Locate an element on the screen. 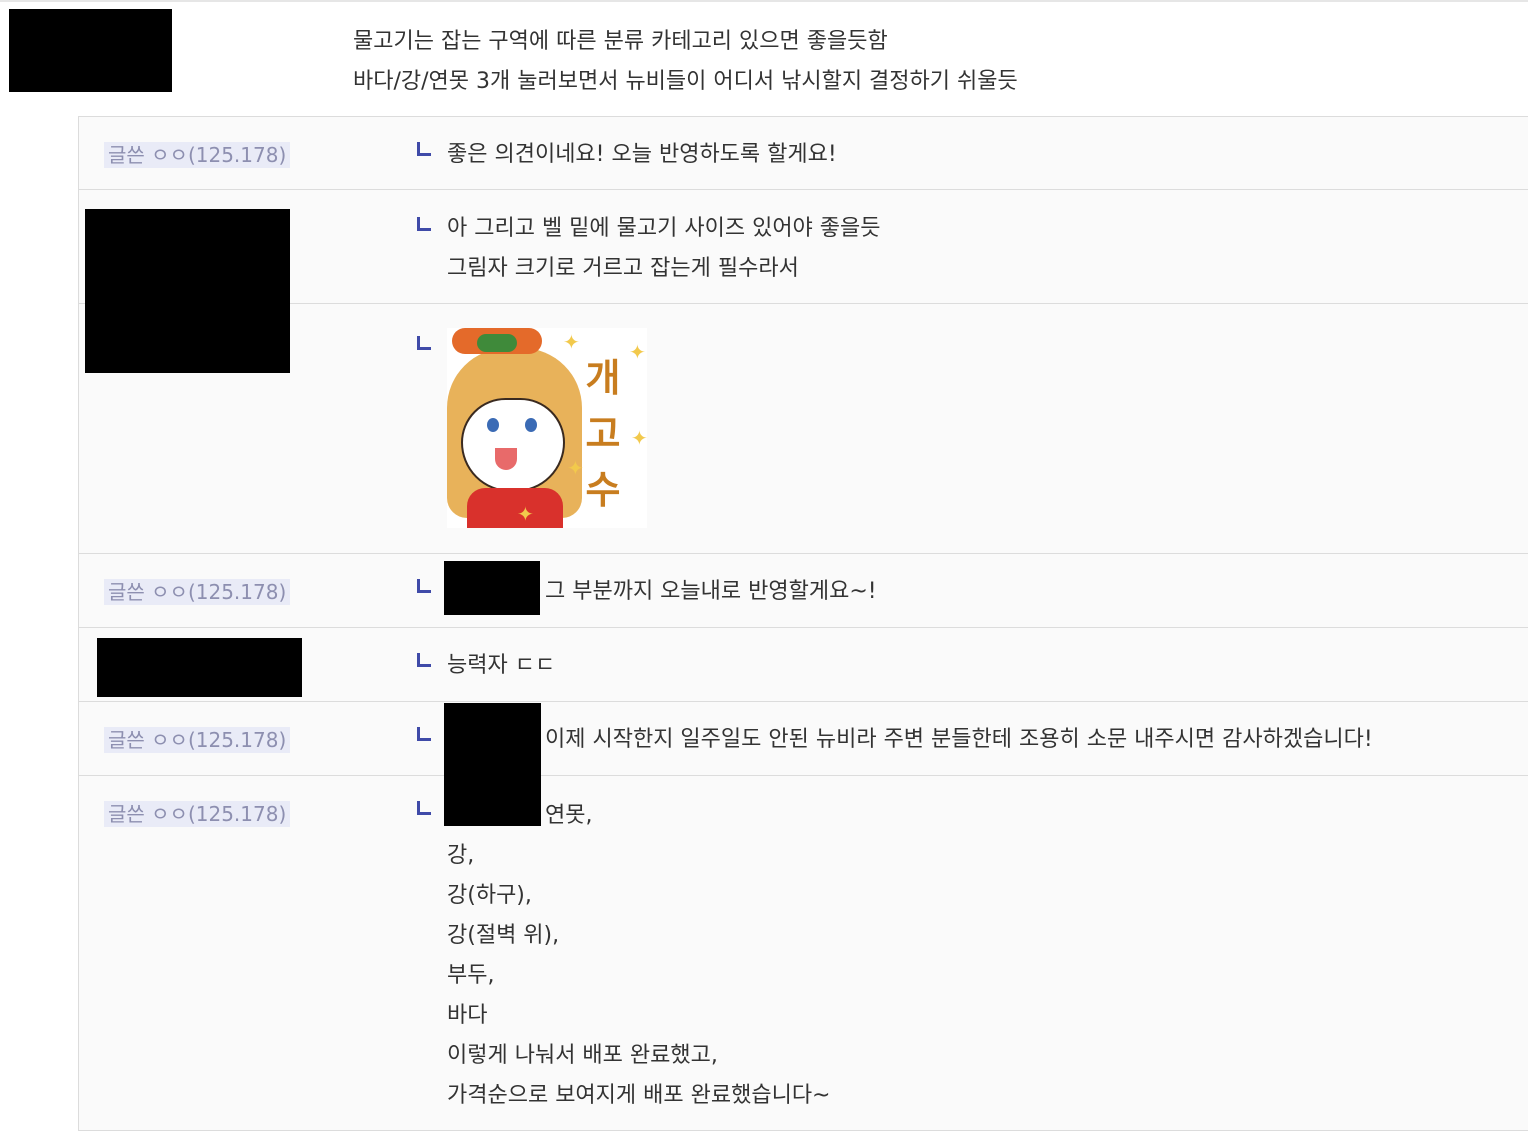 The height and width of the screenshot is (1136, 1528). reply-text-line: 강(절벽 위), is located at coordinates (503, 935).